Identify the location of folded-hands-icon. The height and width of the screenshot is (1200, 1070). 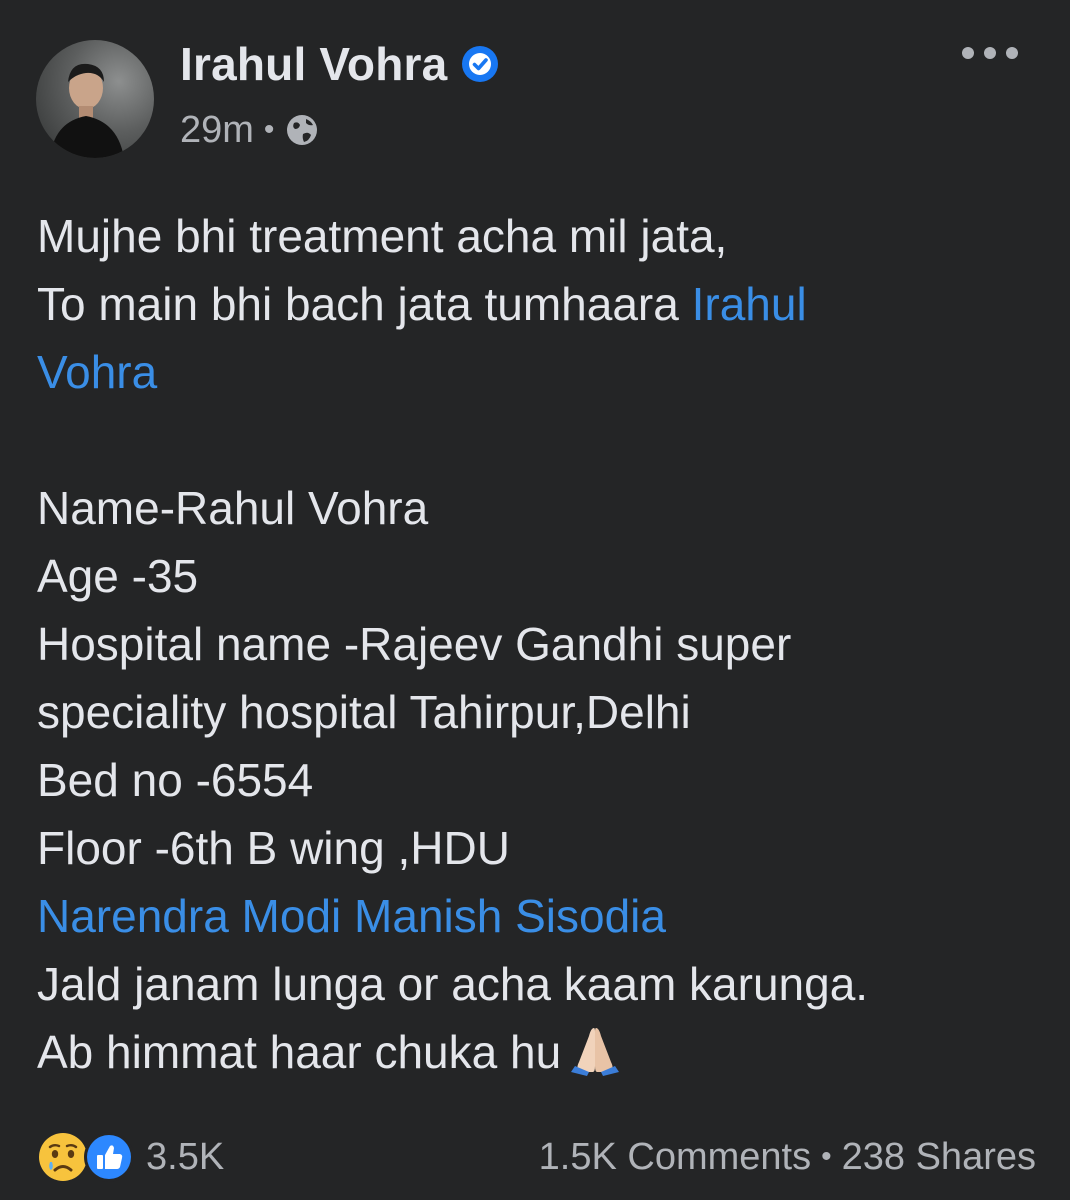
(595, 1050).